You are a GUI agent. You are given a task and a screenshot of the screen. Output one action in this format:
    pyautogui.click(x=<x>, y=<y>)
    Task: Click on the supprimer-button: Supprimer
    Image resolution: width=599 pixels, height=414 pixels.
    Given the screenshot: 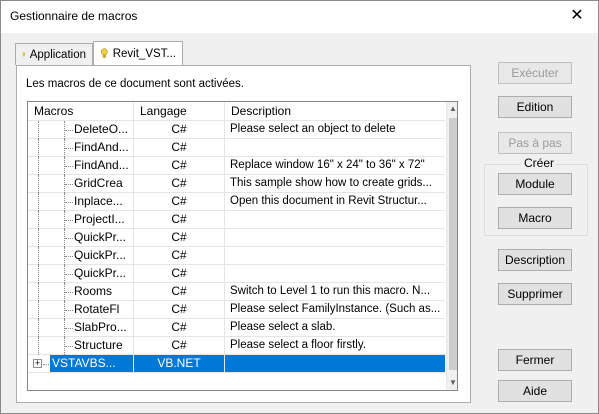 What is the action you would take?
    pyautogui.click(x=535, y=294)
    